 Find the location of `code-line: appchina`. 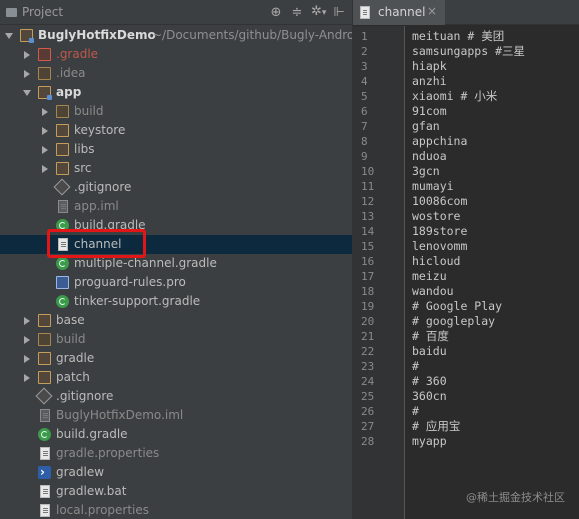

code-line: appchina is located at coordinates (439, 141).